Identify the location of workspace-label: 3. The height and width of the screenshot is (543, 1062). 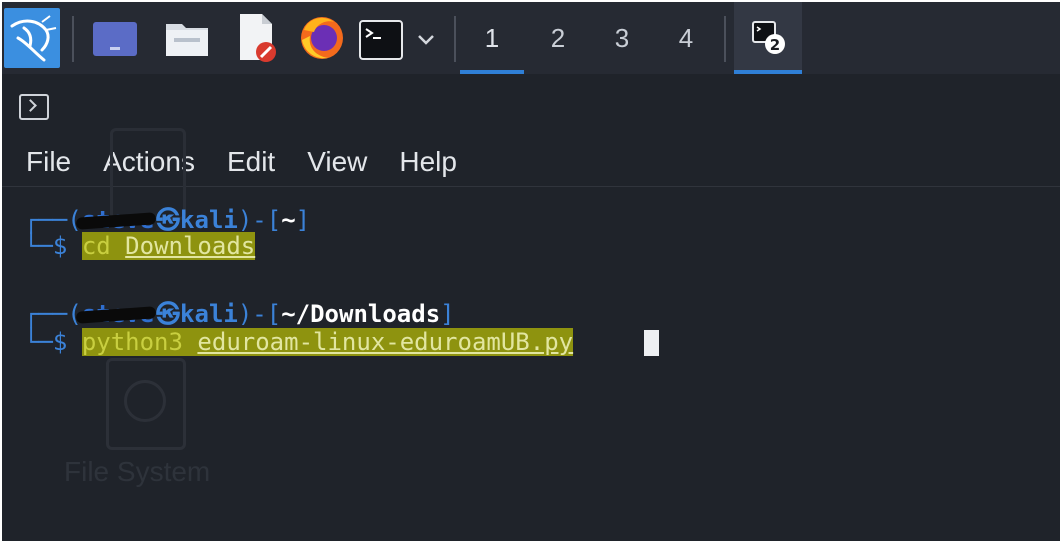
(622, 38).